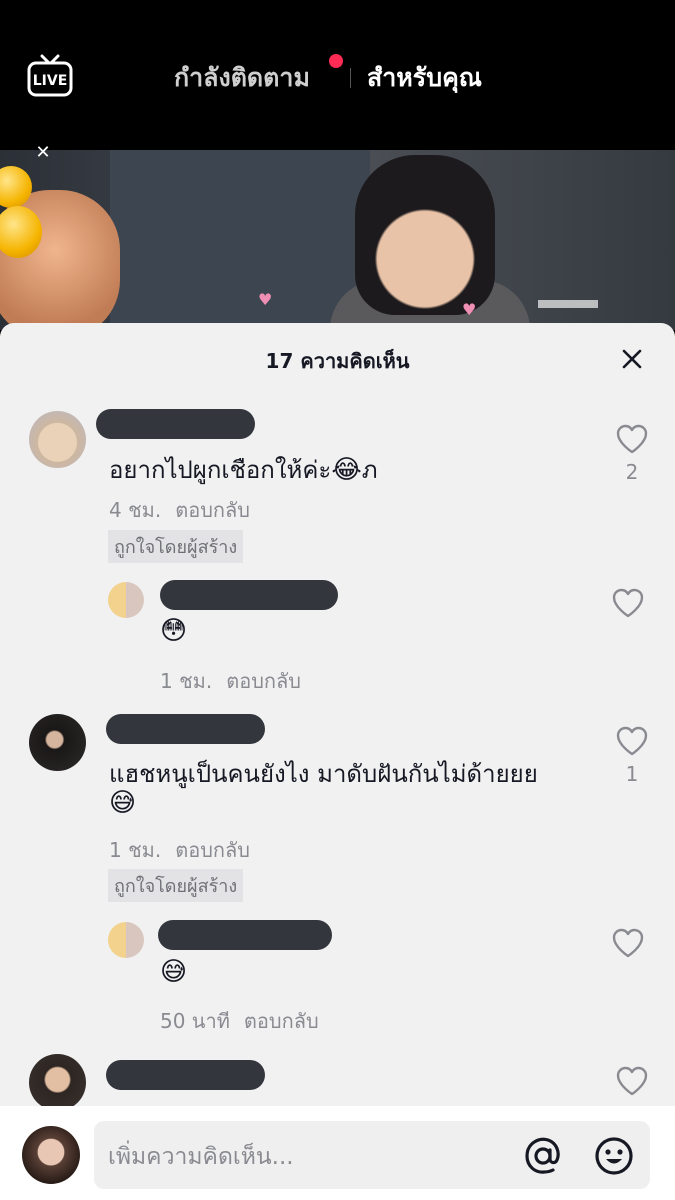  Describe the element at coordinates (337, 361) in the screenshot. I see `comments-count-title: 17 ความคิดเห็น` at that location.